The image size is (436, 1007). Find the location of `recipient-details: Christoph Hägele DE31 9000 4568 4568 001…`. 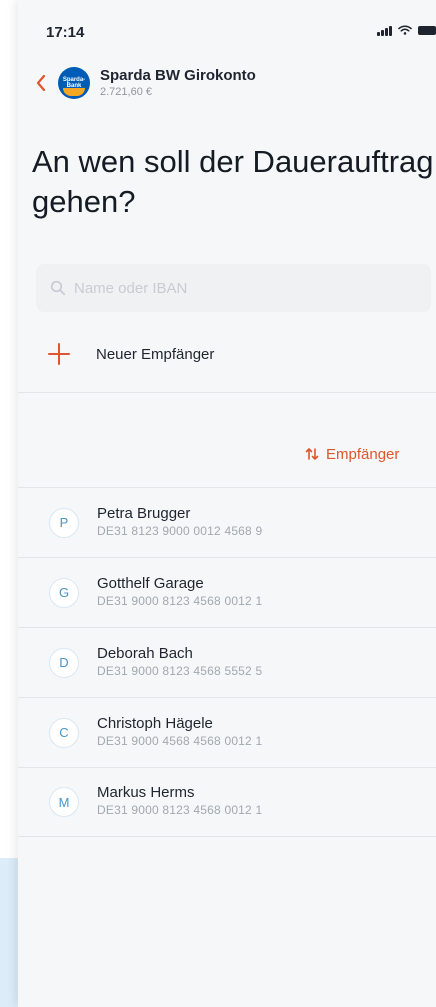

recipient-details: Christoph Hägele DE31 9000 4568 4568 001… is located at coordinates (179, 731).